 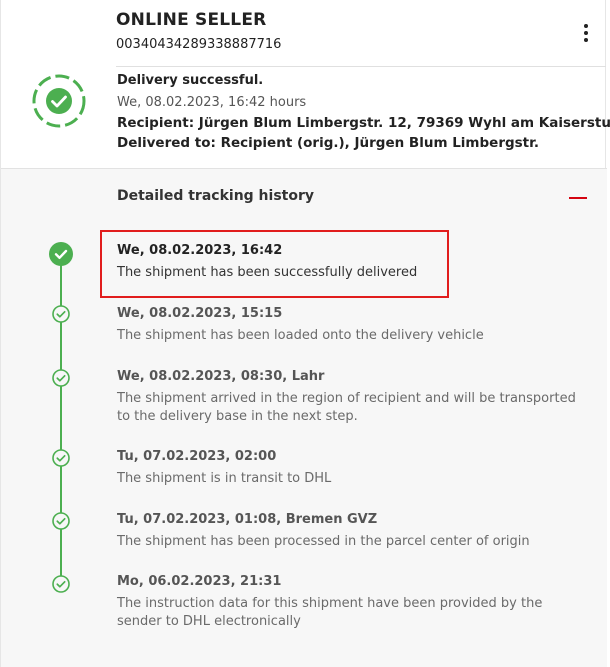 What do you see at coordinates (197, 456) in the screenshot?
I see `event-date: Tu, 07.02.2023, 02:00` at bounding box center [197, 456].